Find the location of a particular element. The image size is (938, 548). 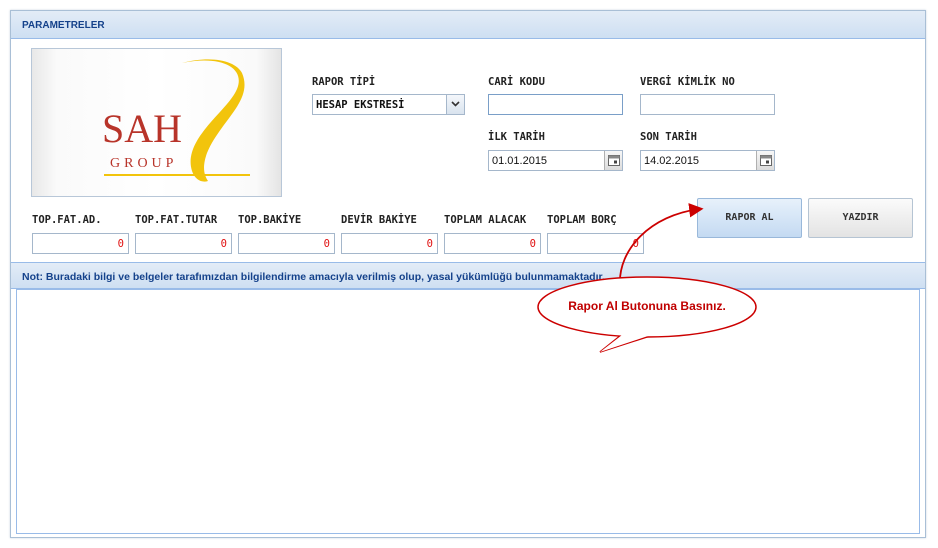

callout-bubble is located at coordinates (647, 314).